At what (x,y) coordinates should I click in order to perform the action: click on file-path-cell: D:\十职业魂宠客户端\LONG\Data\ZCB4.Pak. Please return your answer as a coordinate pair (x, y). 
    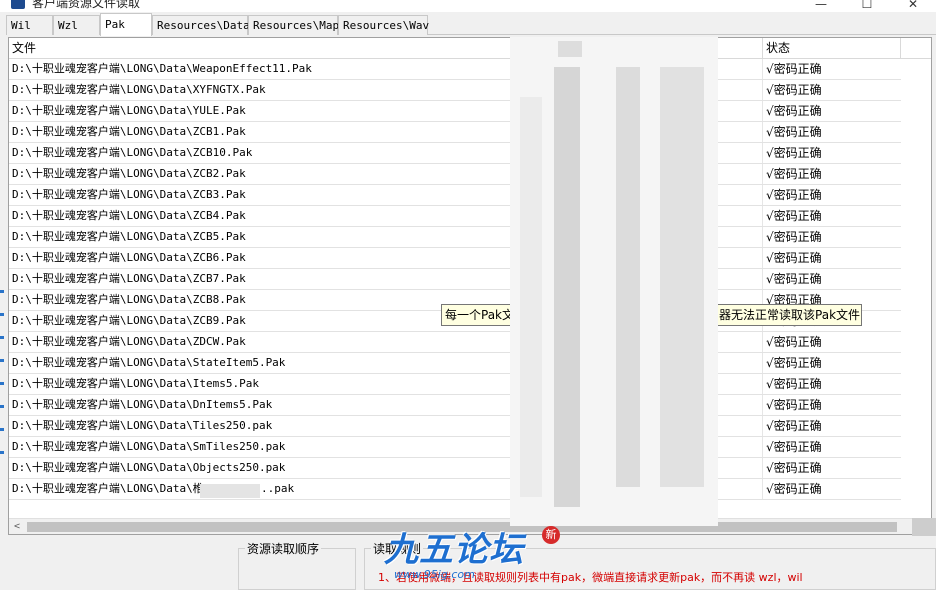
    Looking at the image, I should click on (129, 215).